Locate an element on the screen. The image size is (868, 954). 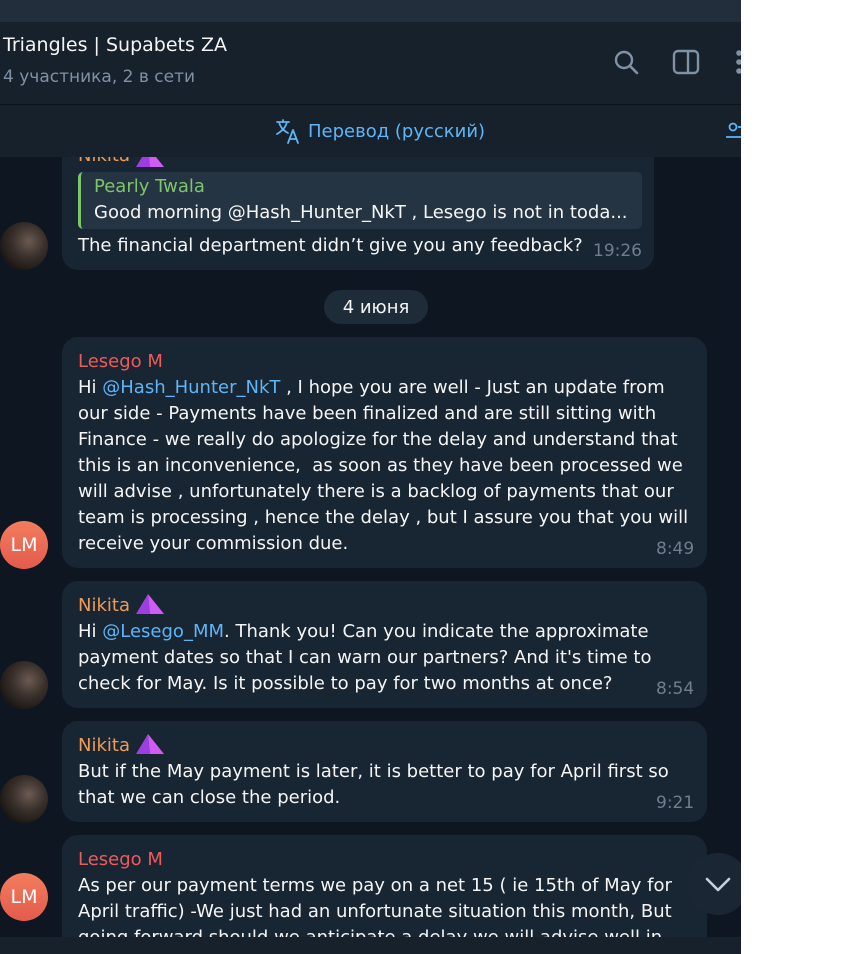
search-icon is located at coordinates (626, 62).